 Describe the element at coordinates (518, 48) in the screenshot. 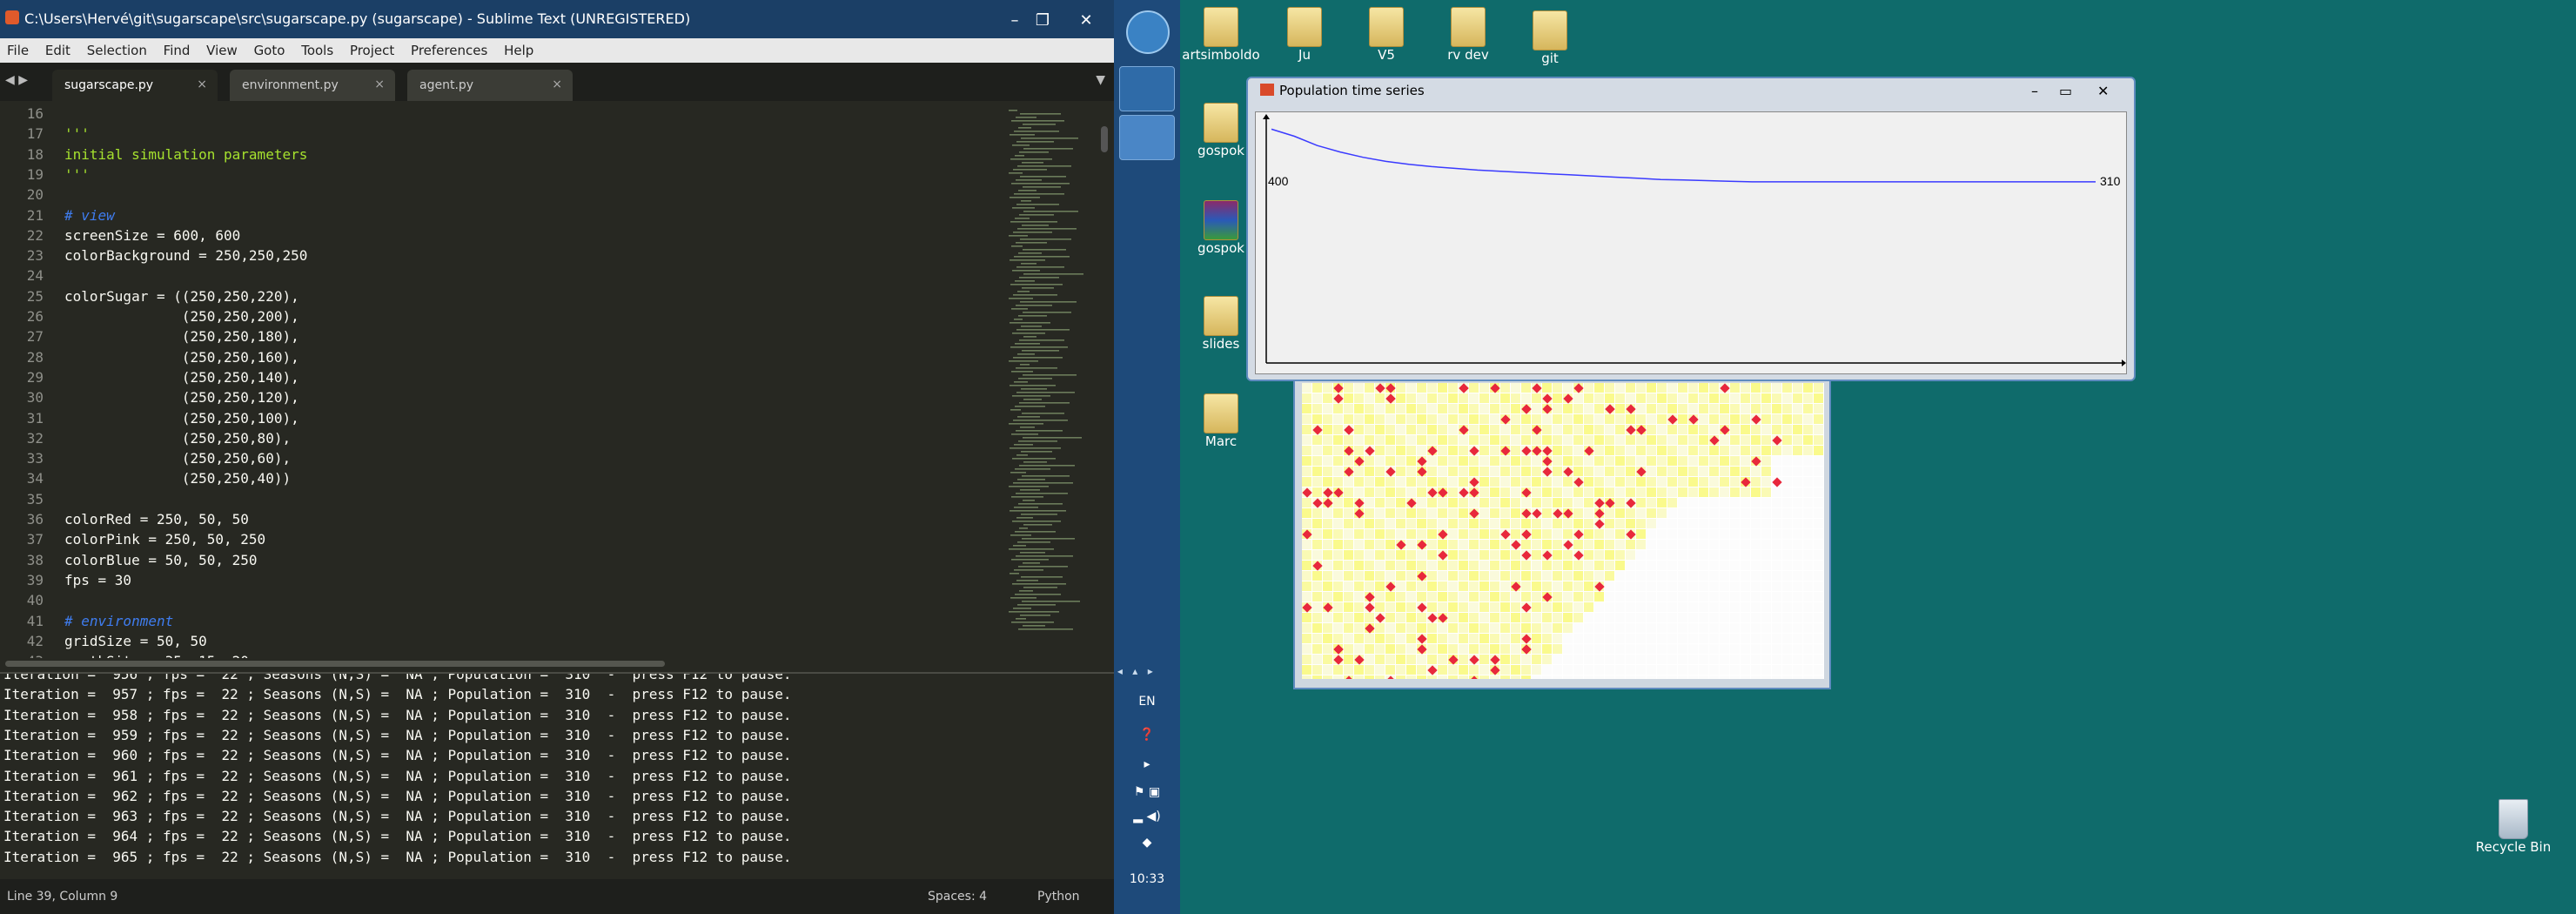

I see `menu-help: Help` at that location.